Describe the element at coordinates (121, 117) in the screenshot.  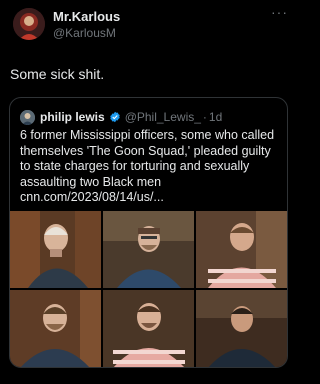
I see `quoted-tweet-header: philip lewis @Phil_Lewis_ · 1d` at that location.